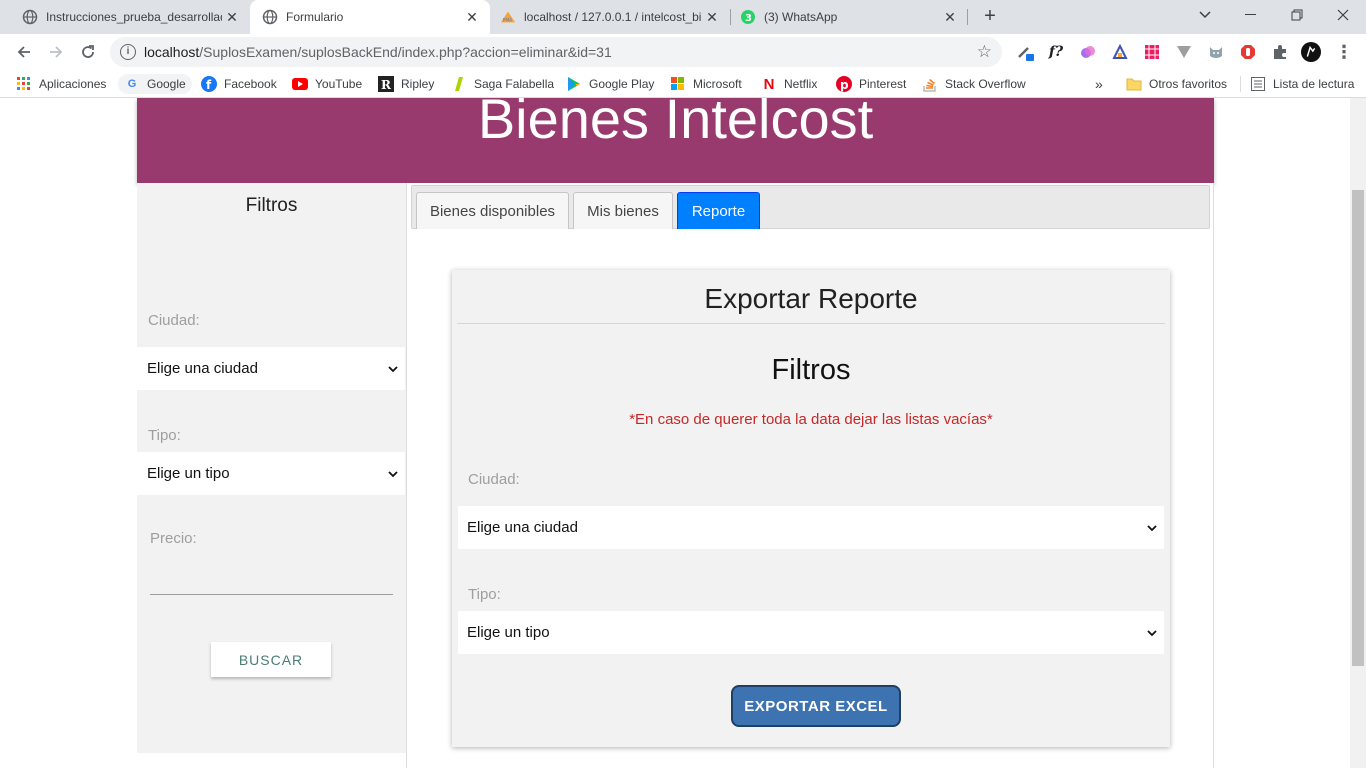 This screenshot has height=768, width=1366. What do you see at coordinates (1152, 52) in the screenshot?
I see `extension-grid-icon` at bounding box center [1152, 52].